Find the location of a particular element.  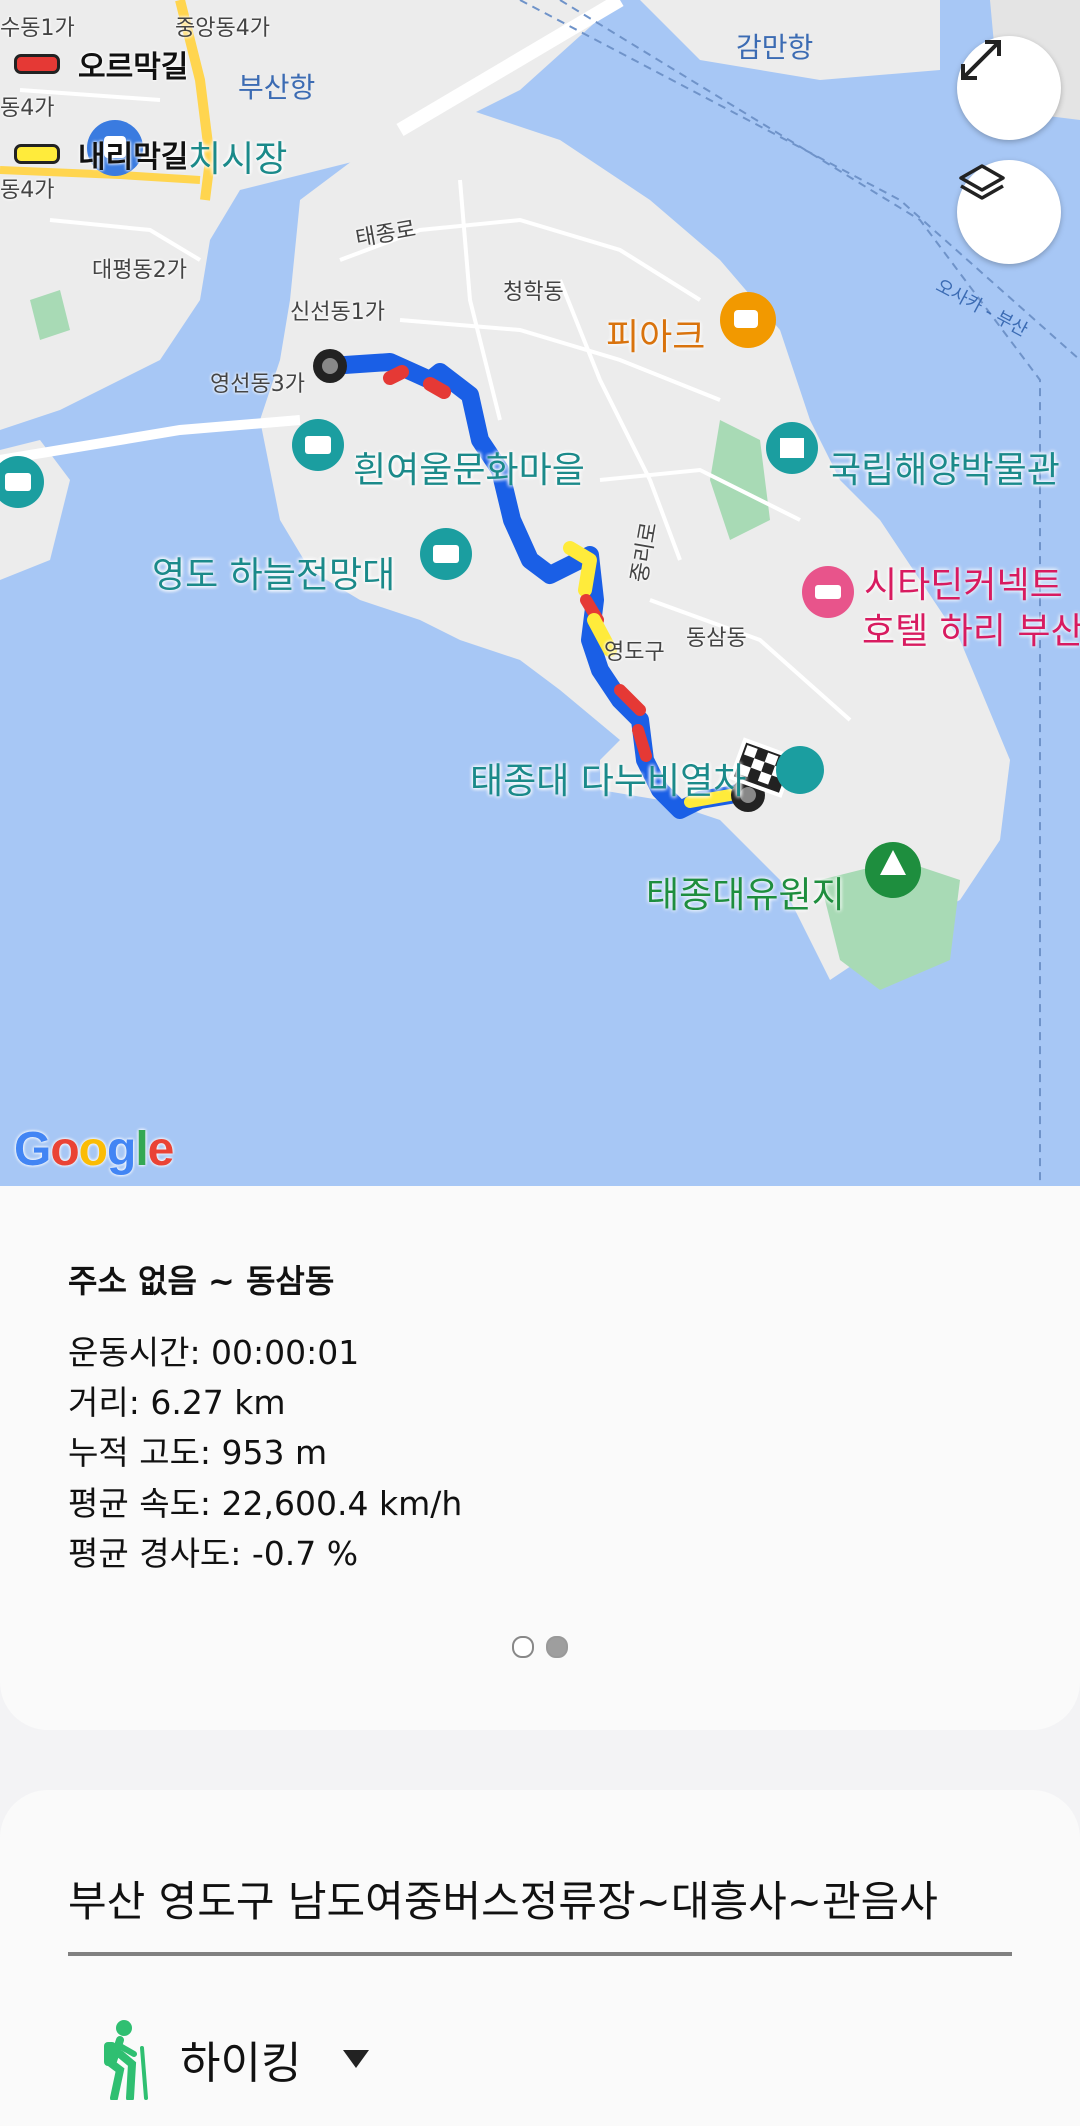

district-label: 청학동 is located at coordinates (533, 292).